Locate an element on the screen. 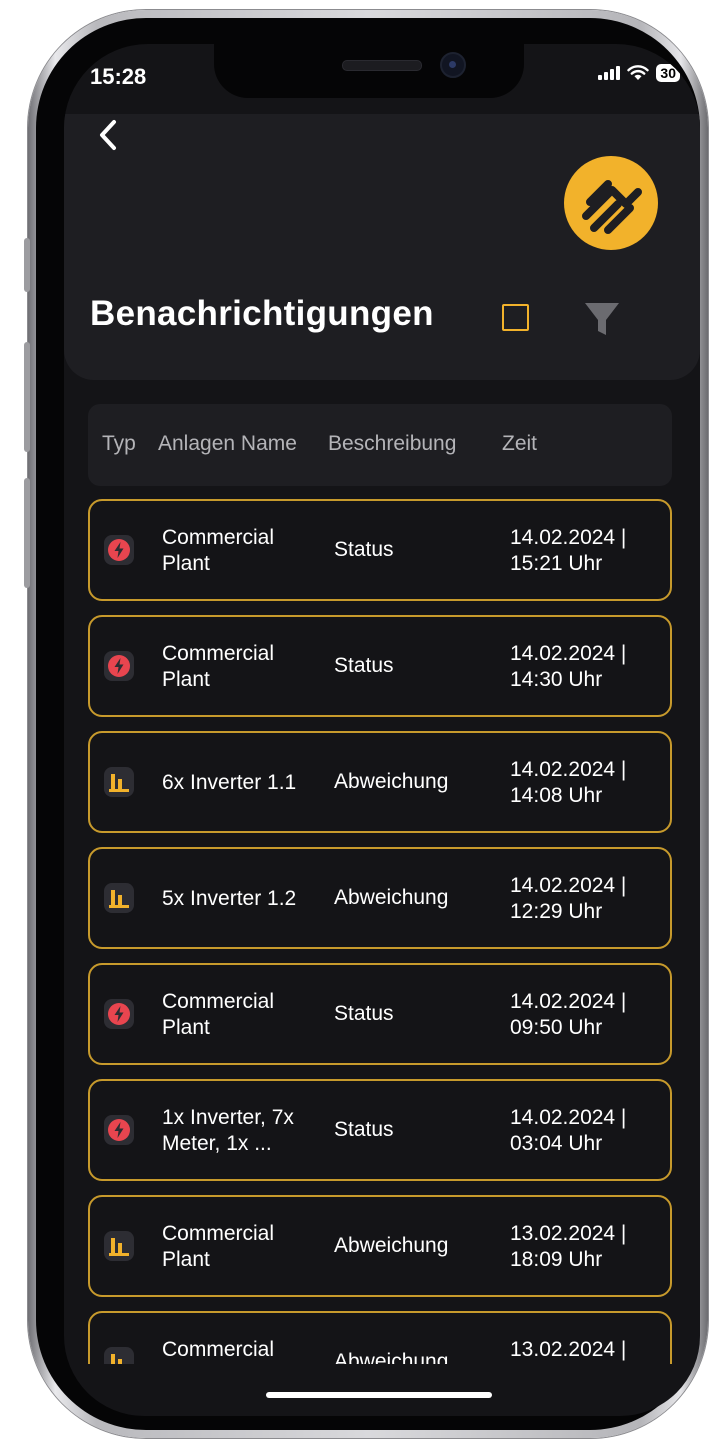  timestamp: 13.02.2024 | is located at coordinates (568, 1349).